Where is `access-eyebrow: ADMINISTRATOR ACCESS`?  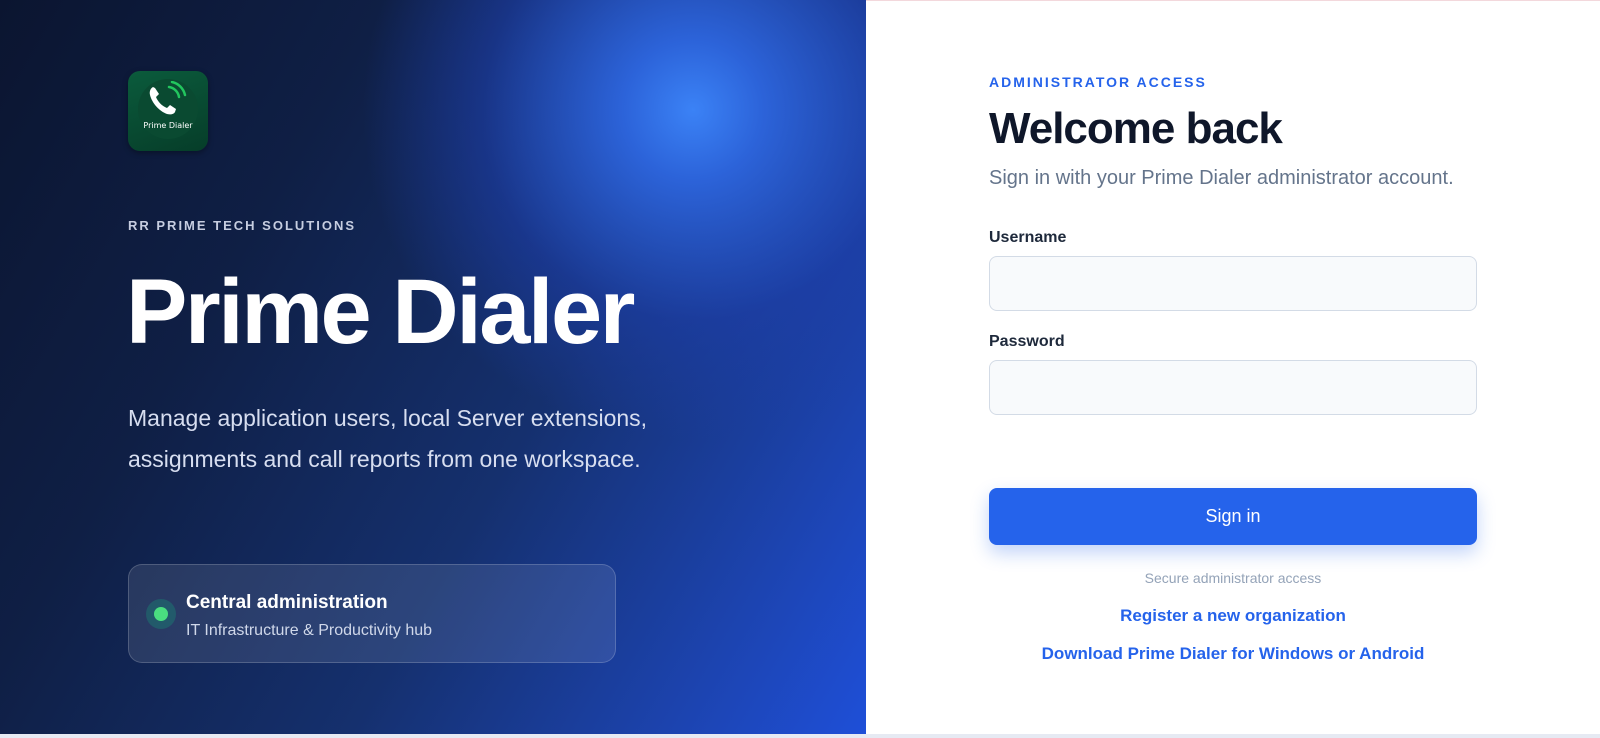 access-eyebrow: ADMINISTRATOR ACCESS is located at coordinates (1098, 82).